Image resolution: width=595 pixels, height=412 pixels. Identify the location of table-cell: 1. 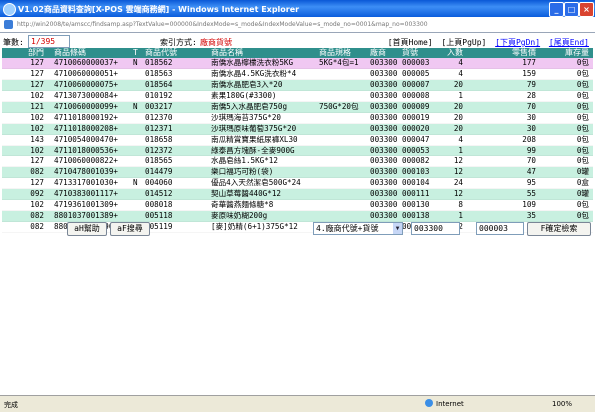
(460, 95).